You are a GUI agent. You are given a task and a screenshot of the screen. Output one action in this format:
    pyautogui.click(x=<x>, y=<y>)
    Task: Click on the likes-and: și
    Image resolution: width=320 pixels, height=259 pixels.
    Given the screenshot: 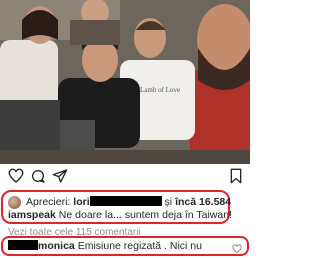 What is the action you would take?
    pyautogui.click(x=168, y=202)
    